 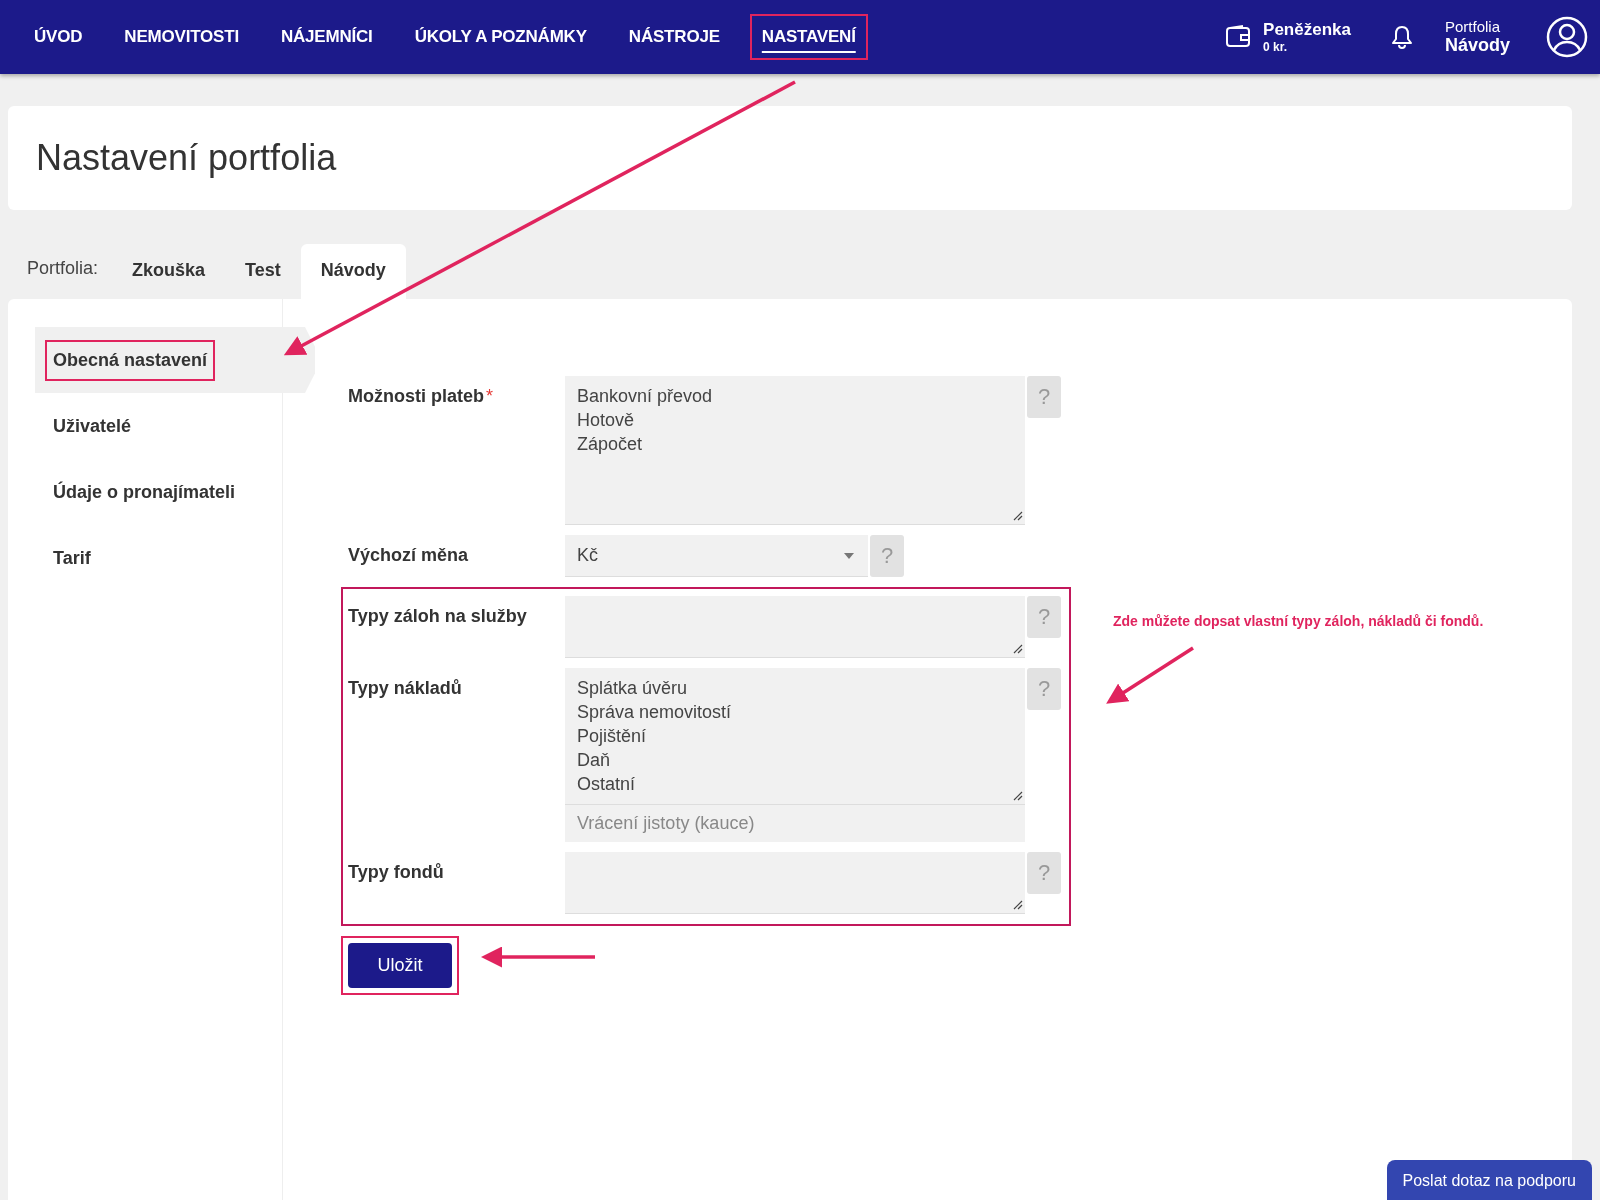 What do you see at coordinates (263, 271) in the screenshot?
I see `portfolio-tab: Test` at bounding box center [263, 271].